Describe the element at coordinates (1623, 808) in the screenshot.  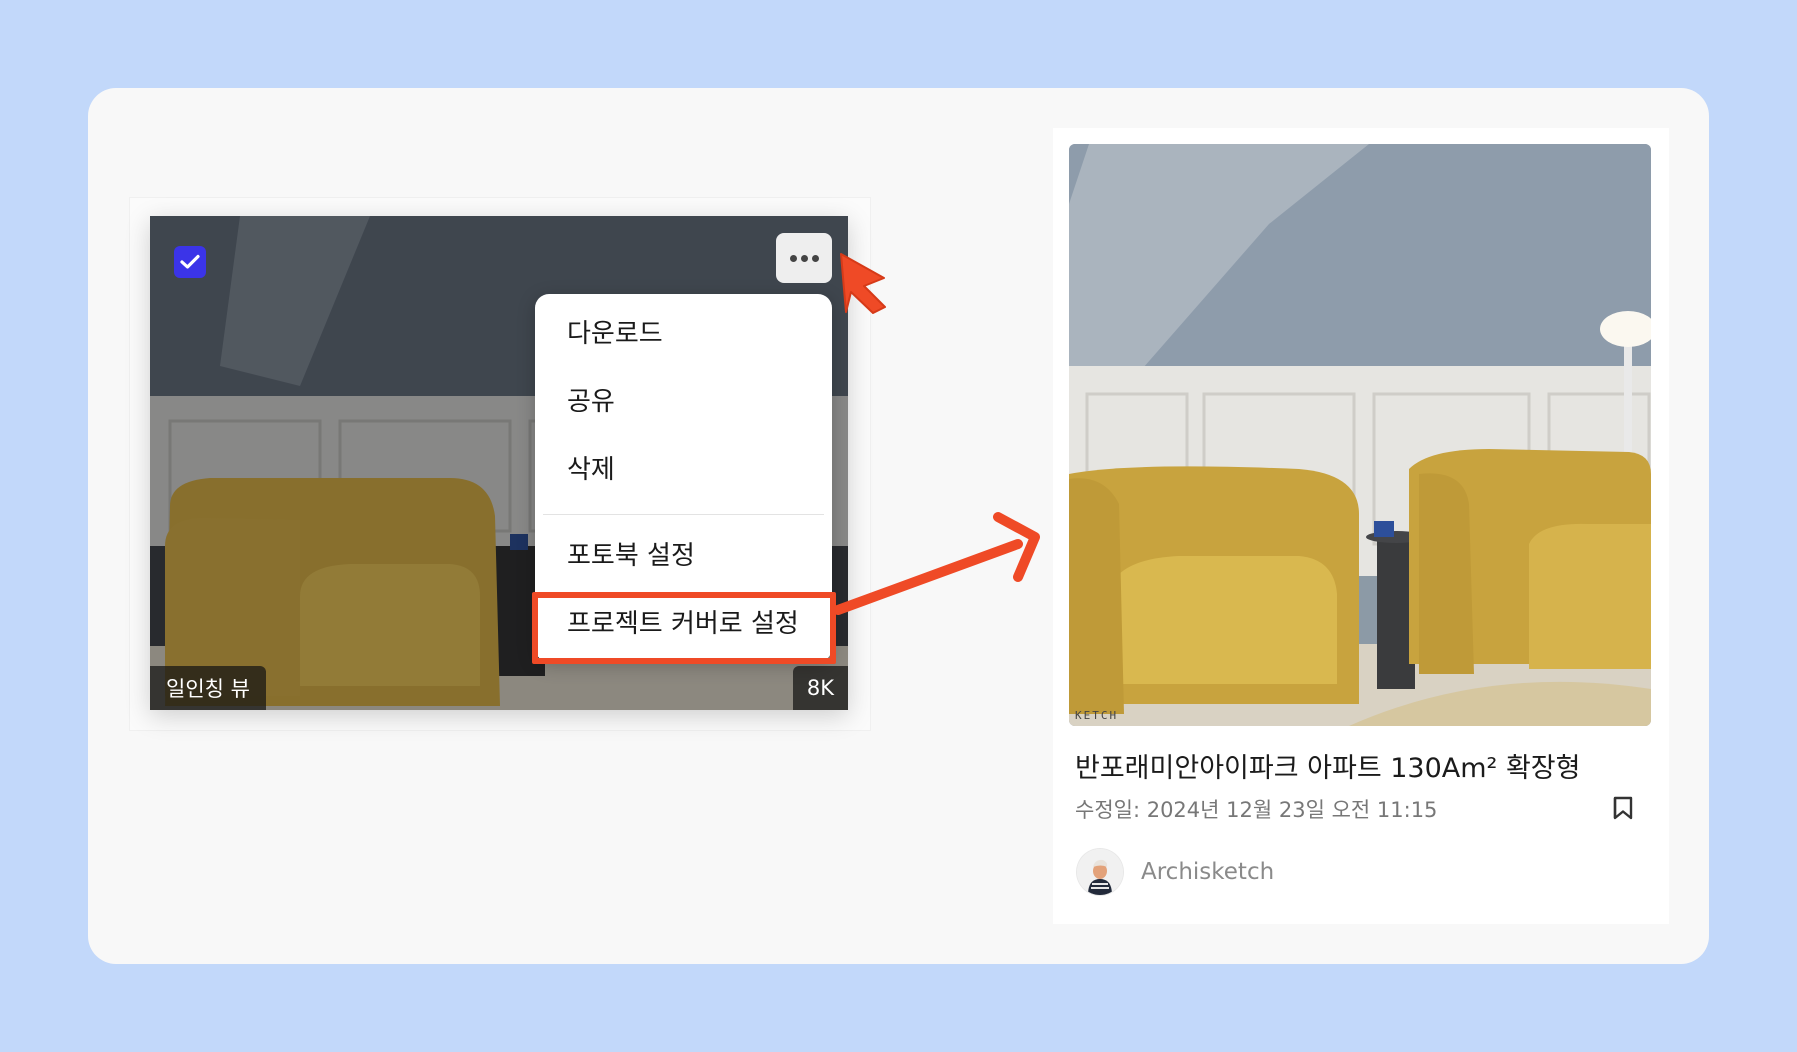
I see `bookmark-icon` at that location.